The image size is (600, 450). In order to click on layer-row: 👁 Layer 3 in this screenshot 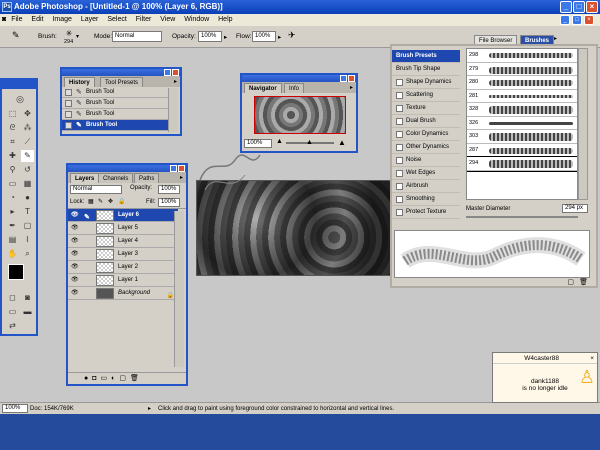, I will do `click(123, 254)`.